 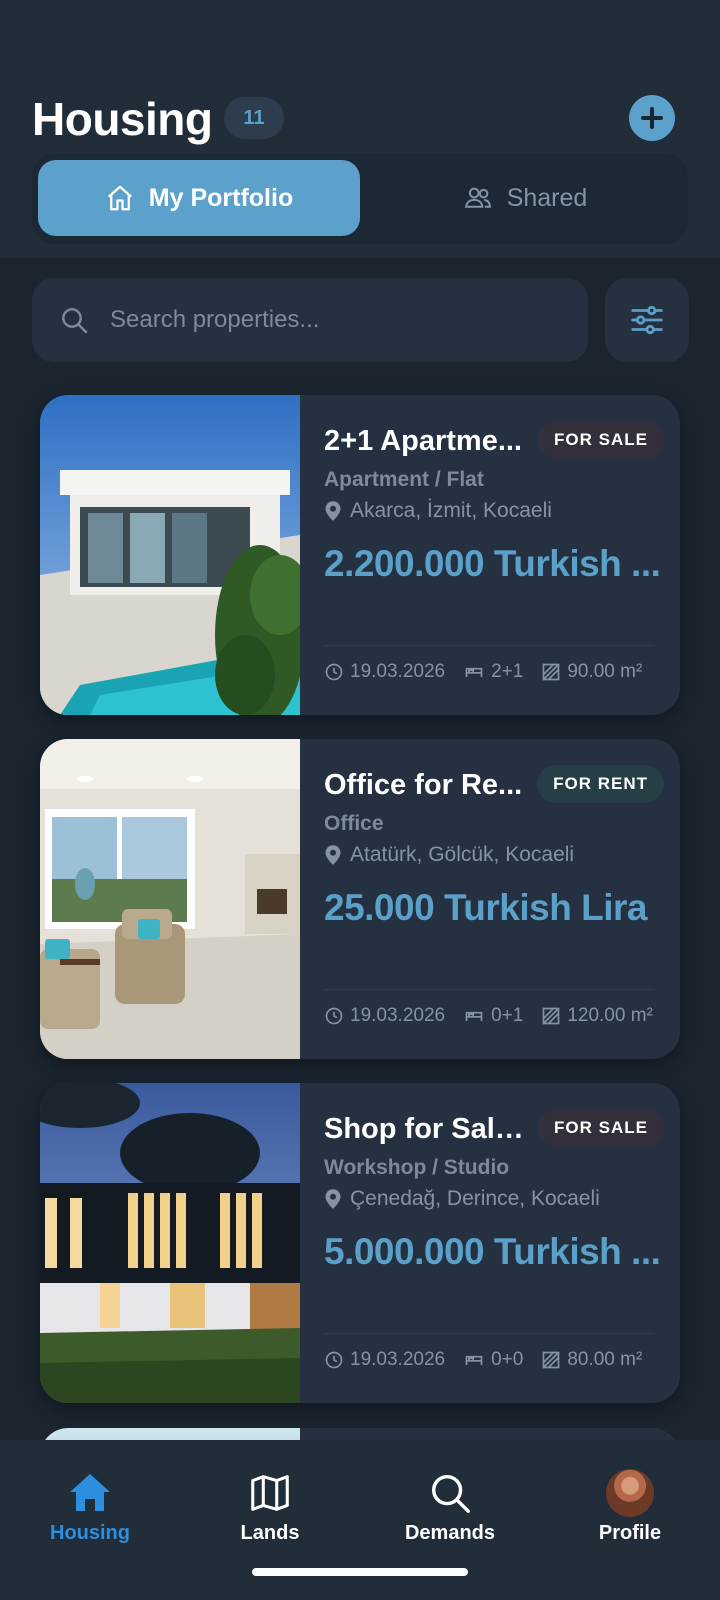 What do you see at coordinates (477, 197) in the screenshot?
I see `users-icon` at bounding box center [477, 197].